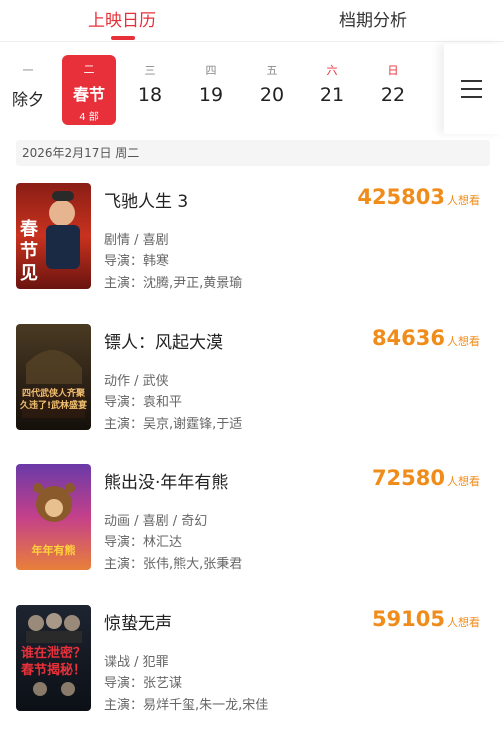  Describe the element at coordinates (211, 95) in the screenshot. I see `date-label: 19` at that location.